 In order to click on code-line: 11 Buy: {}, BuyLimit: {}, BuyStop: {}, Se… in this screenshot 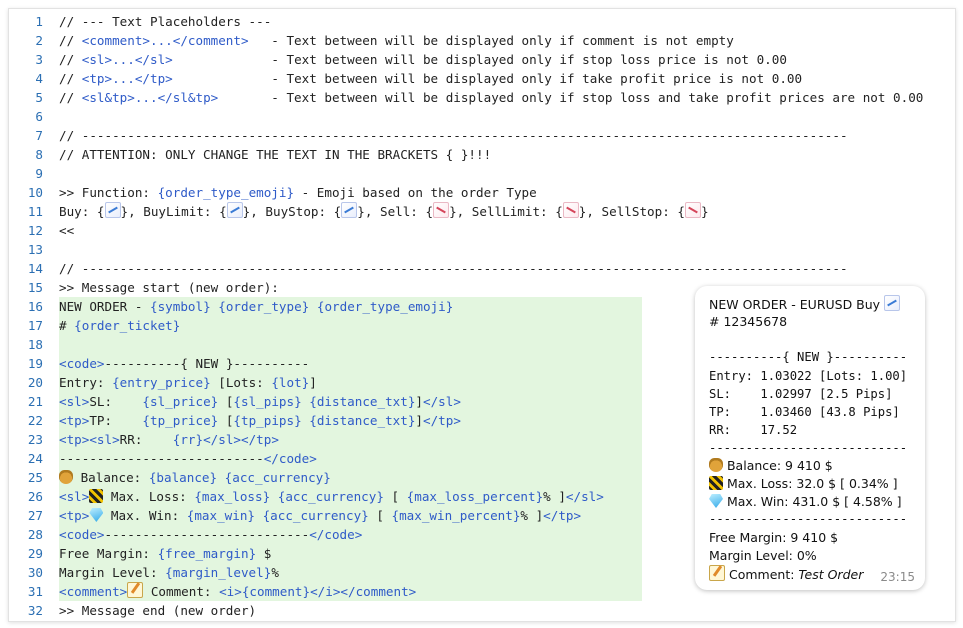, I will do `click(482, 211)`.